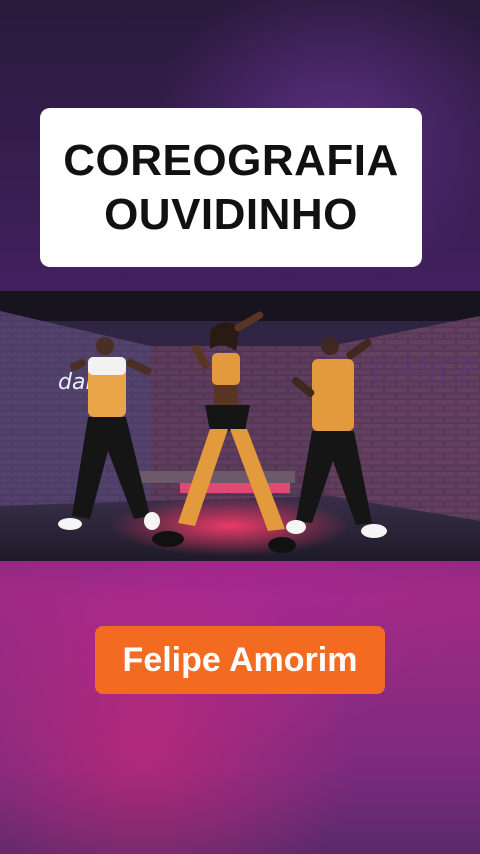 The image size is (480, 854). I want to click on title-card: COREOGRAFIA OUVIDINHO, so click(231, 187).